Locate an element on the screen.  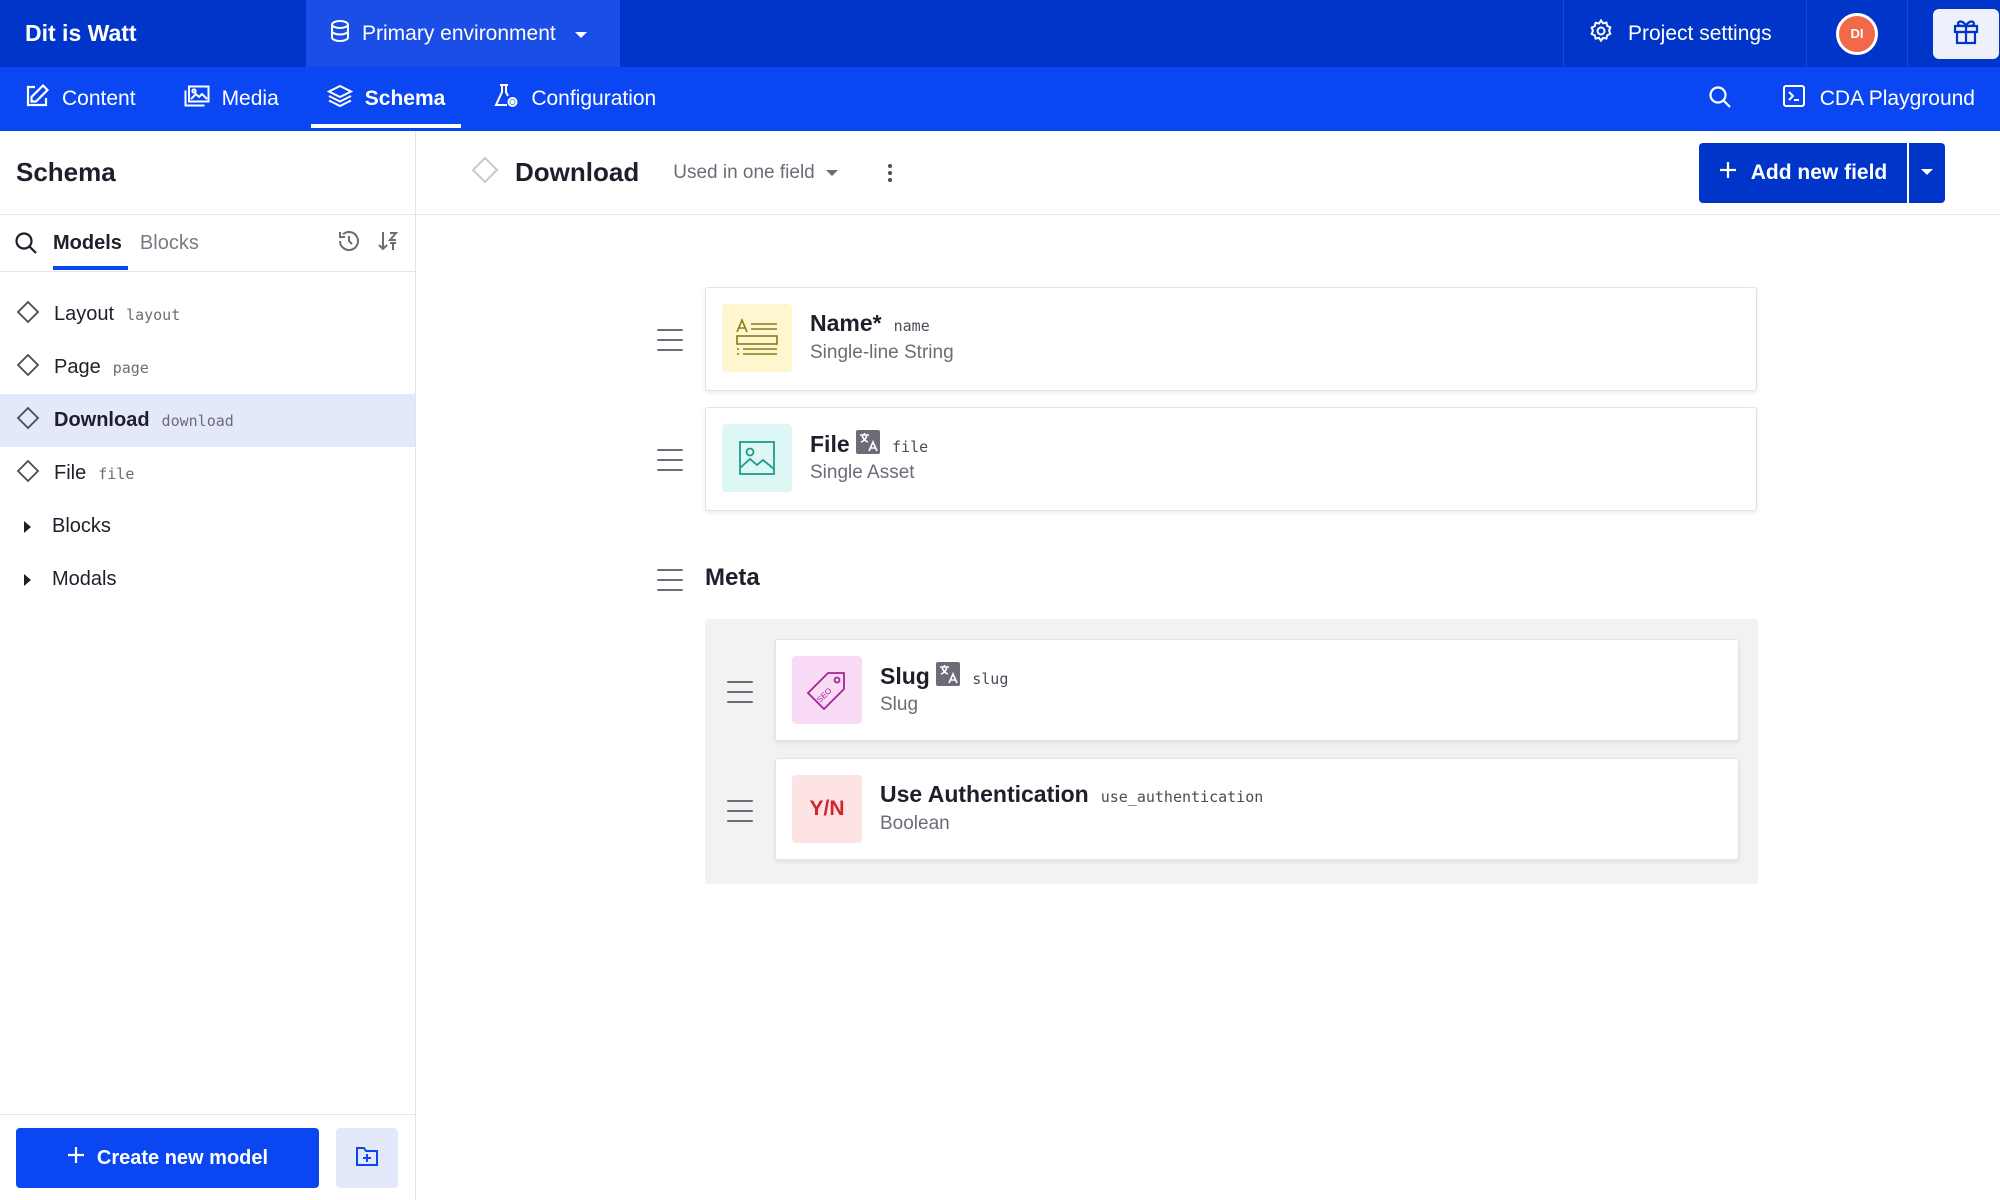
tab-blocks: Blocks is located at coordinates (169, 243).